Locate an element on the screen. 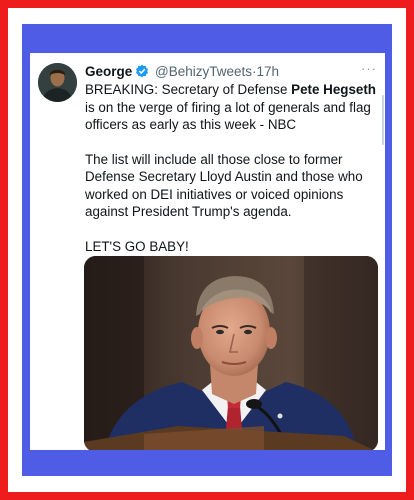 Image resolution: width=414 pixels, height=500 pixels. author-name: George is located at coordinates (108, 71).